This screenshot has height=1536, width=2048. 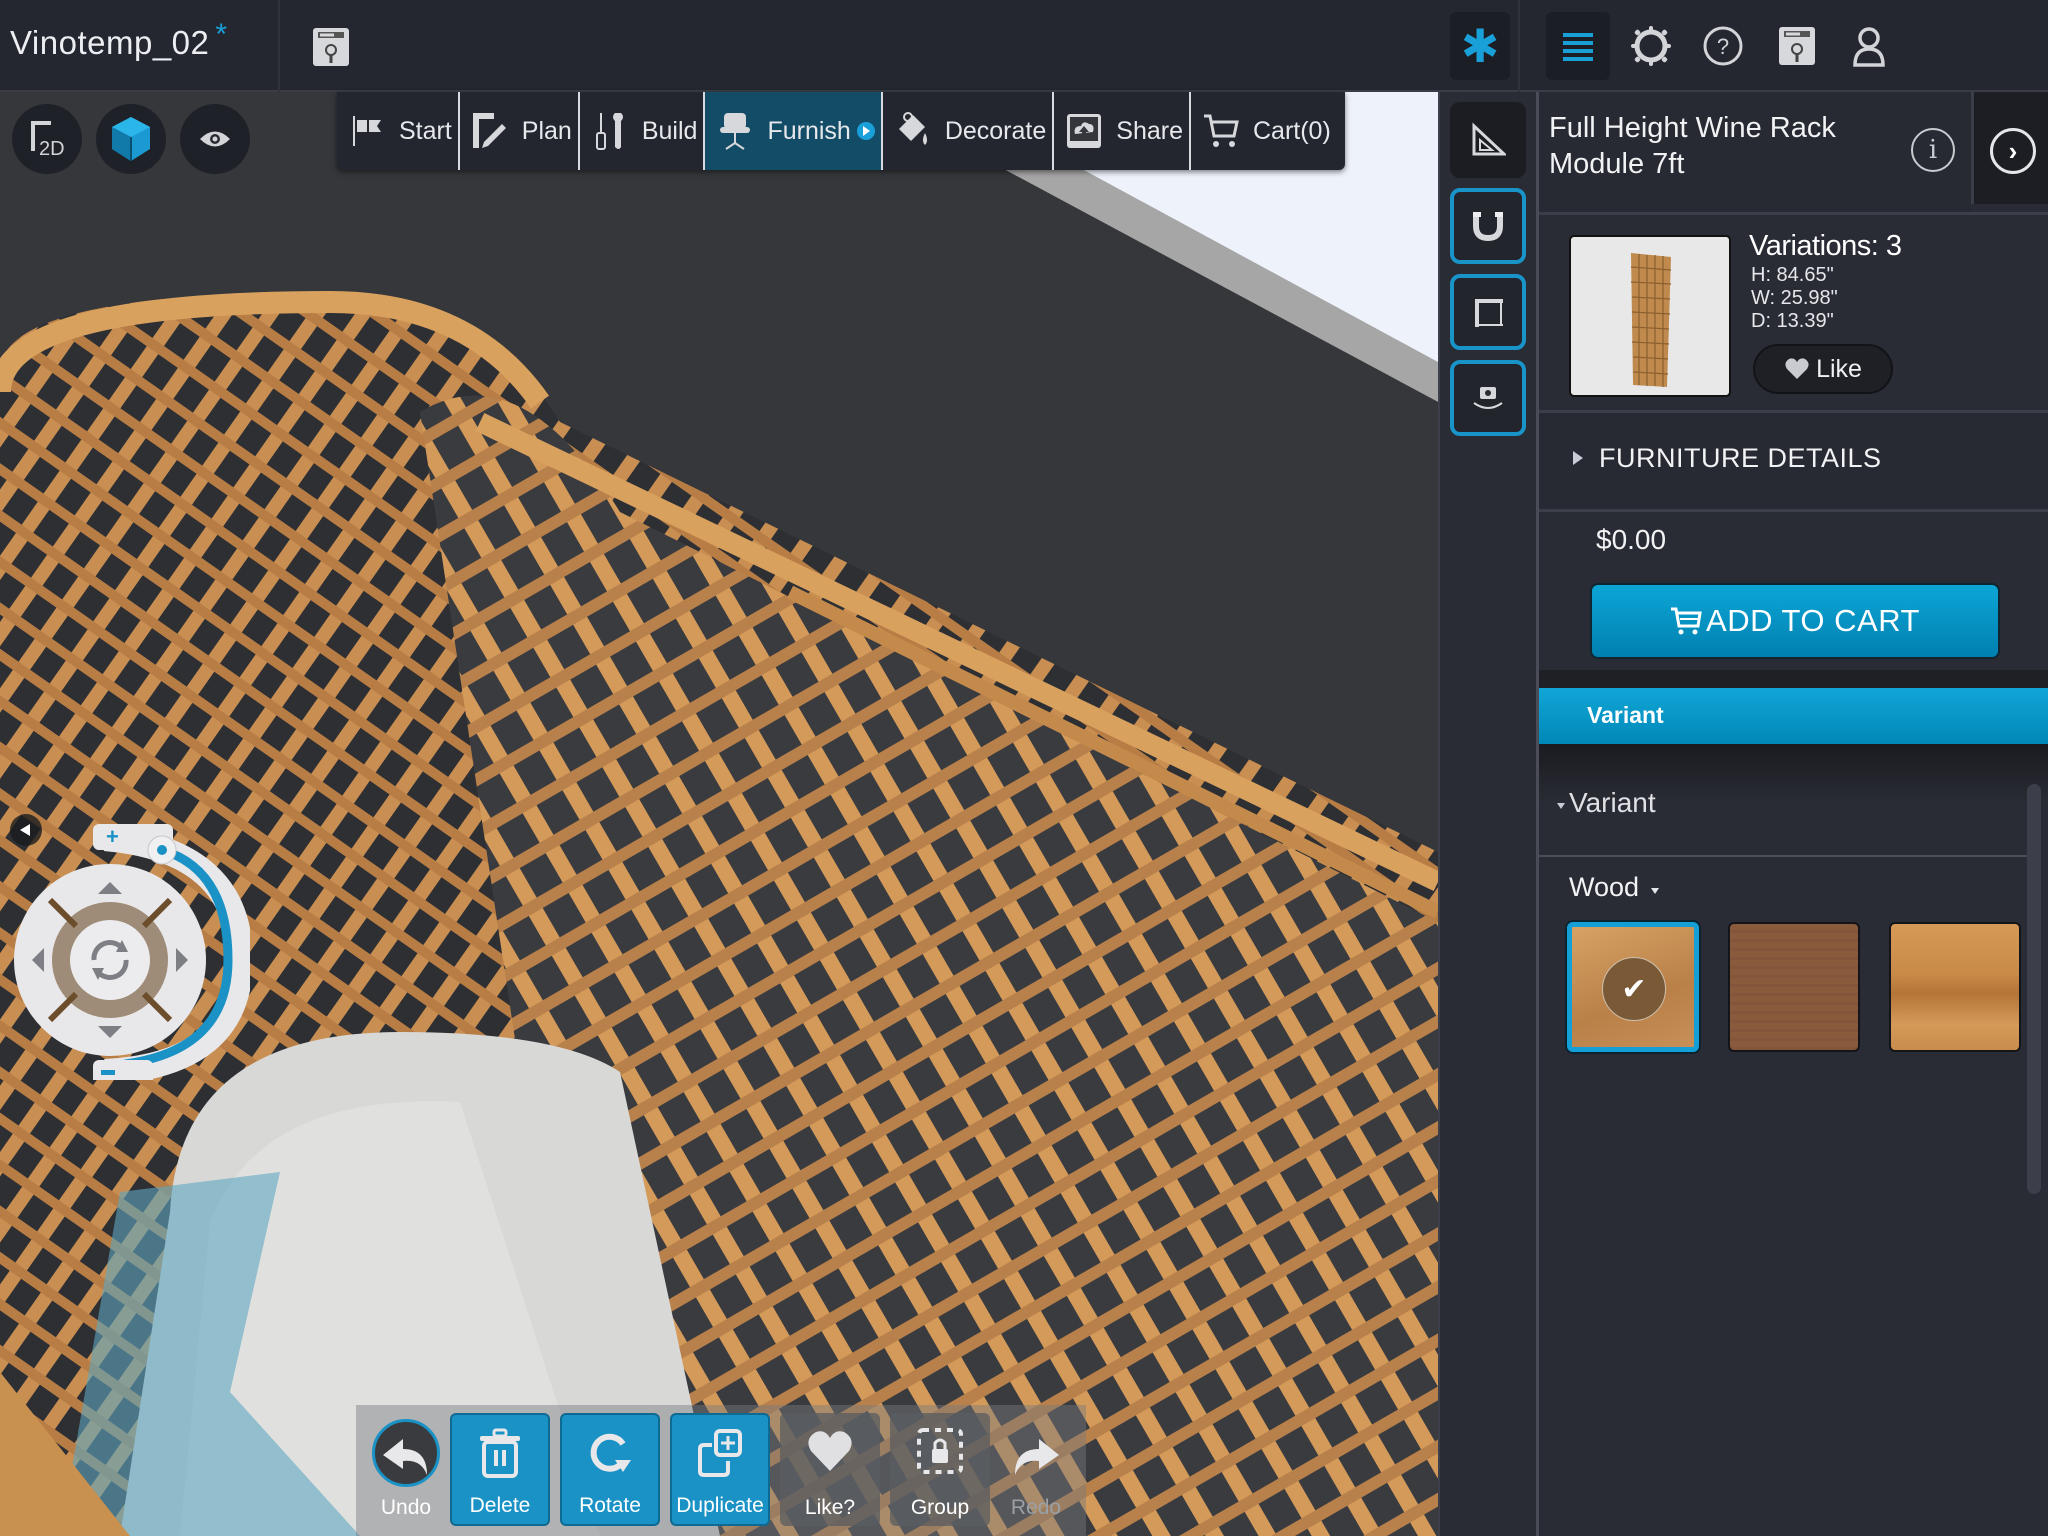 I want to click on tab-start: Start, so click(x=398, y=131).